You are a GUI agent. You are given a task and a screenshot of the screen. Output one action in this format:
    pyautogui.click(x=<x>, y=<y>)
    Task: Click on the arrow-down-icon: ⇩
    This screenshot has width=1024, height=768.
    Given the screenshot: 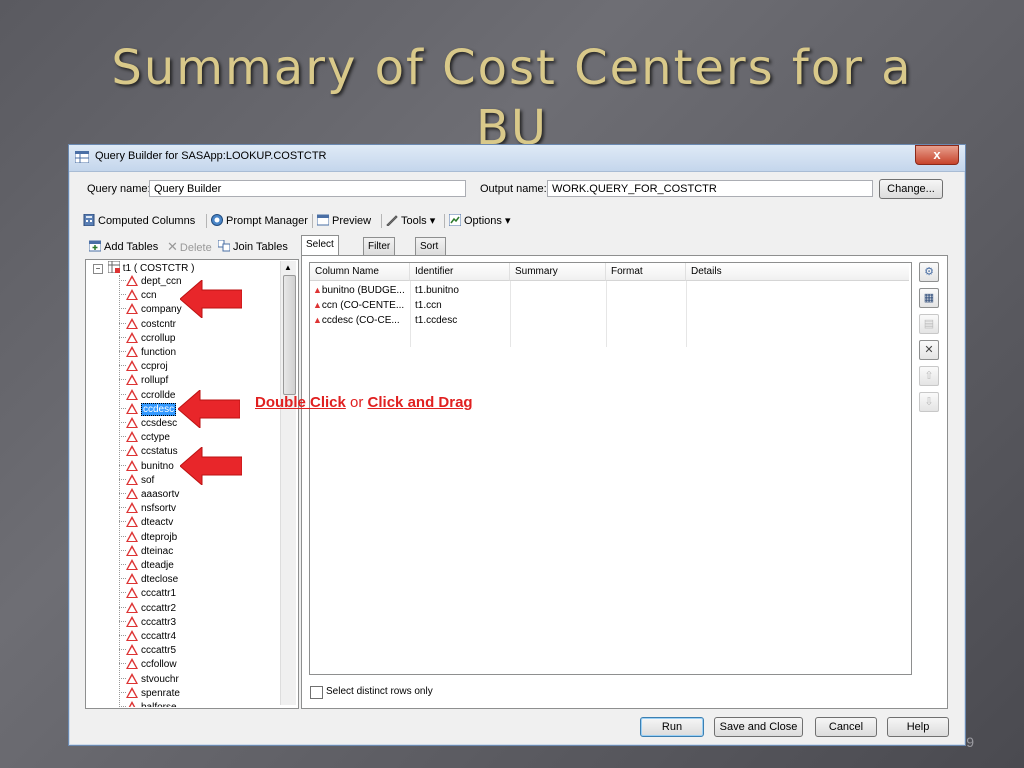 What is the action you would take?
    pyautogui.click(x=929, y=402)
    